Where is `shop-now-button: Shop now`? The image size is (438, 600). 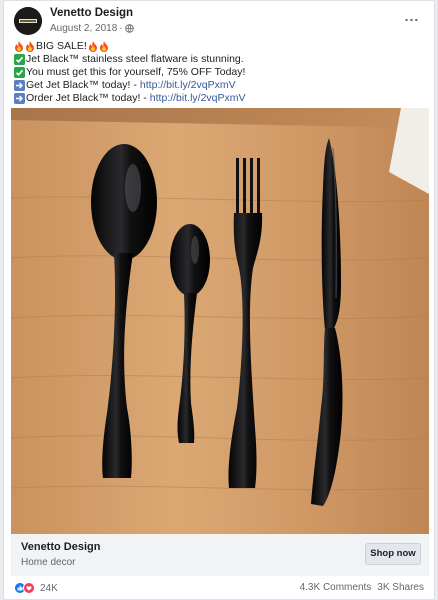
shop-now-button: Shop now is located at coordinates (393, 554).